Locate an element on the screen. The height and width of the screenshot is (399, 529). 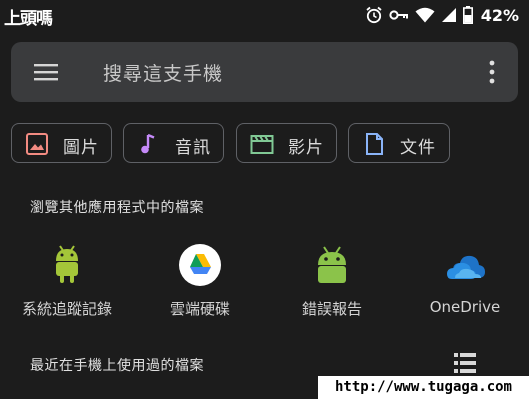
chip-videos: 影片 is located at coordinates (286, 143).